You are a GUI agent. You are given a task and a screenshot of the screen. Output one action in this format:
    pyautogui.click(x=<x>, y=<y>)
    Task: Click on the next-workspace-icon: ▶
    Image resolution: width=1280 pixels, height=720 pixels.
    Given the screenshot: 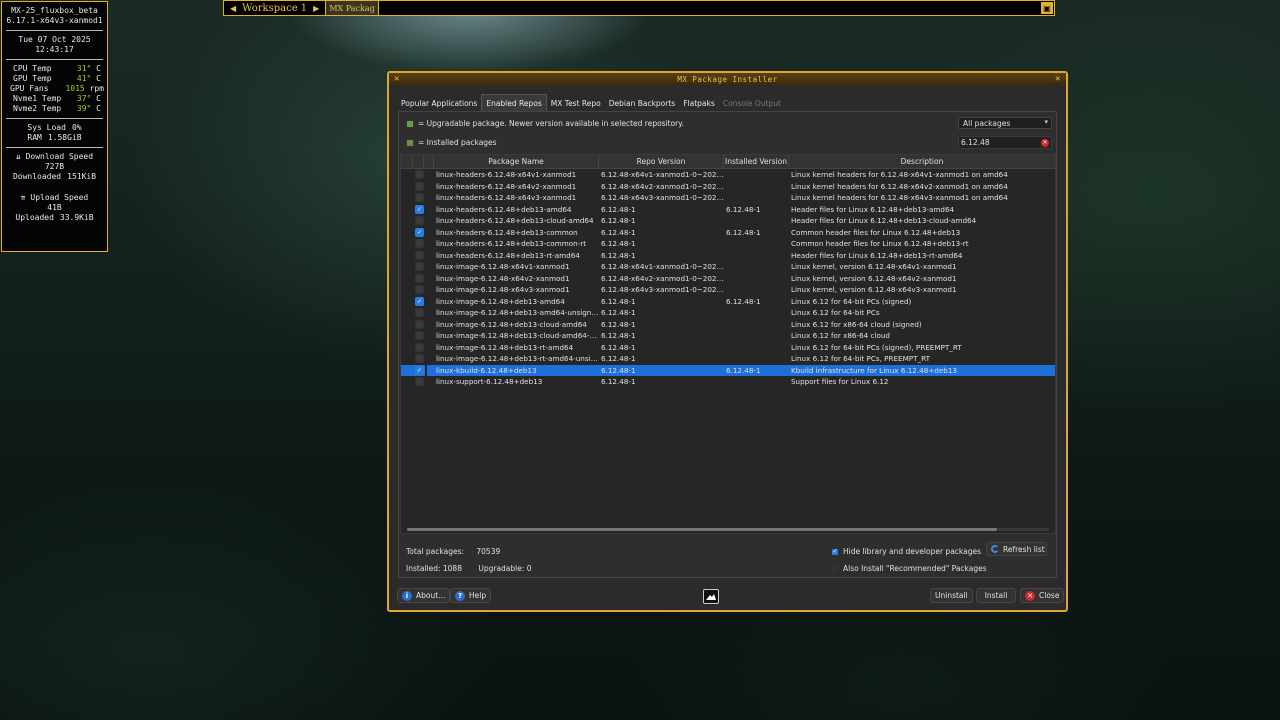 What is the action you would take?
    pyautogui.click(x=316, y=8)
    